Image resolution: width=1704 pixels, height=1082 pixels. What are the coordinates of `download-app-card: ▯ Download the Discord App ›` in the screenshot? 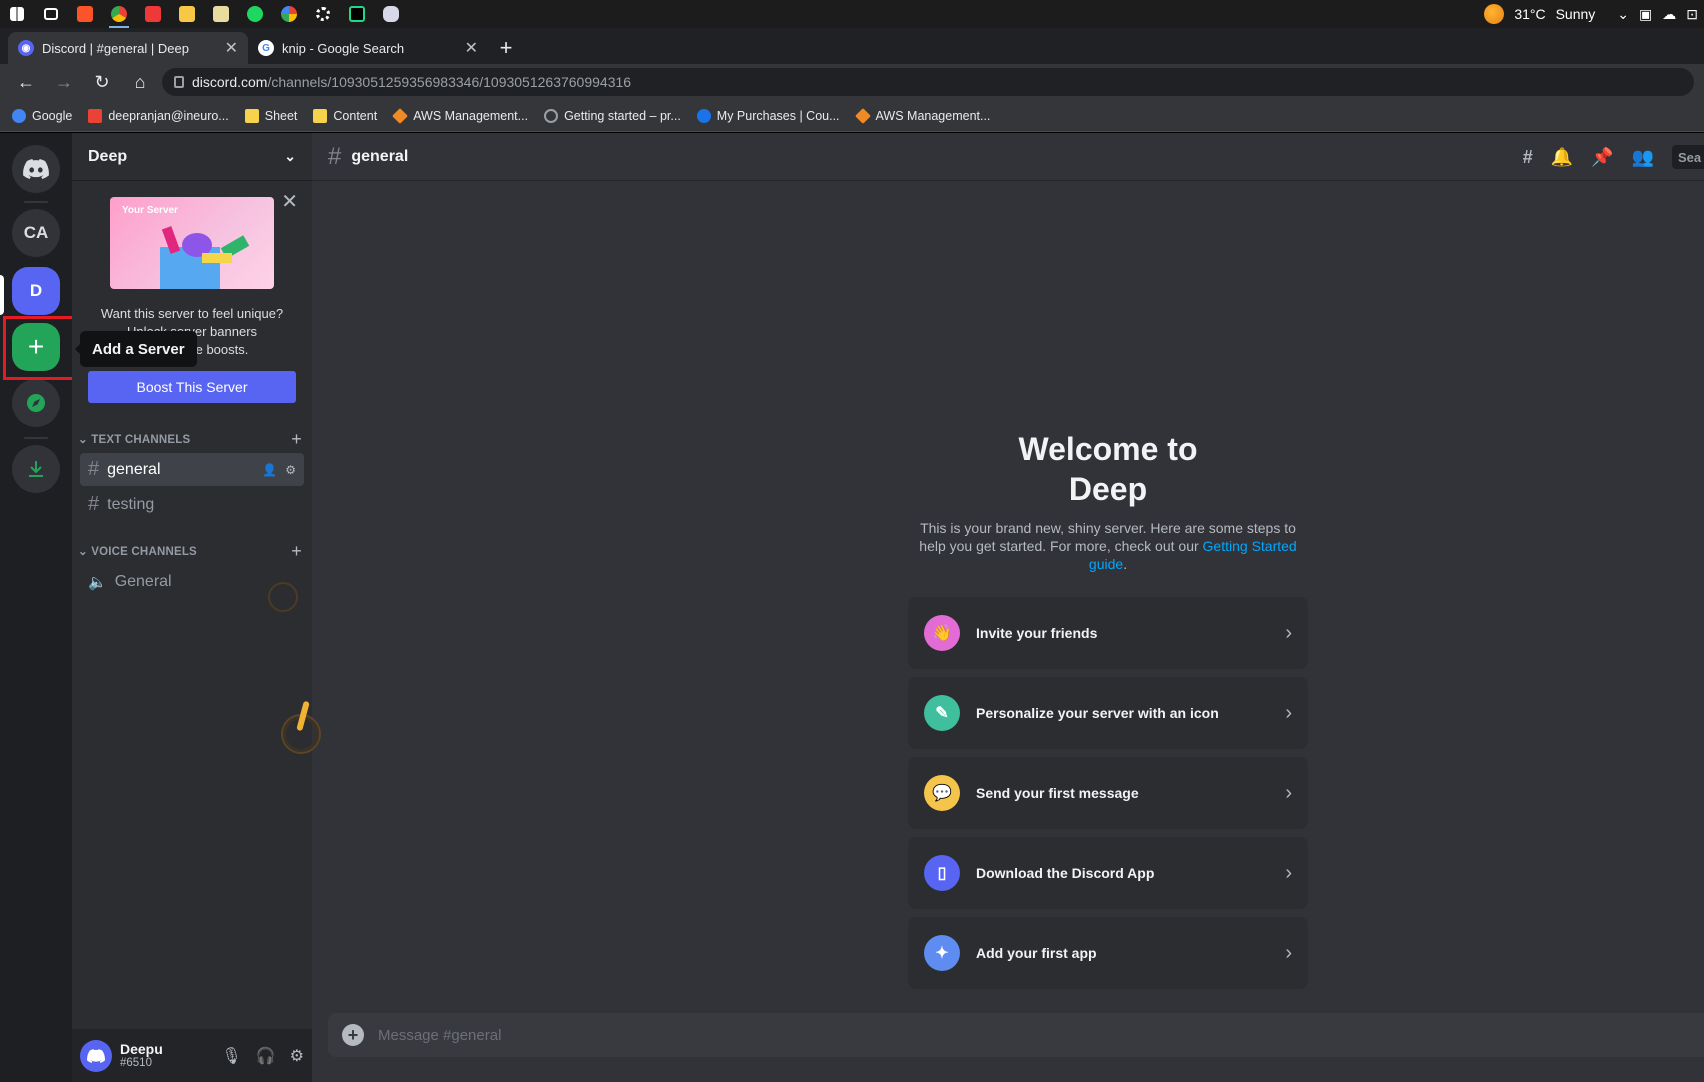 It's located at (1108, 873).